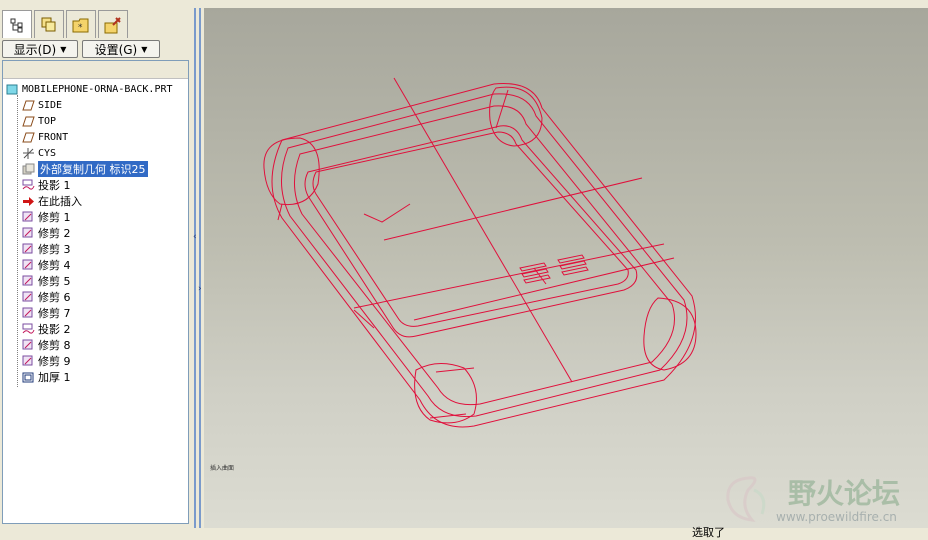 The height and width of the screenshot is (540, 928). I want to click on tree-item: 修剪 3, so click(46, 249).